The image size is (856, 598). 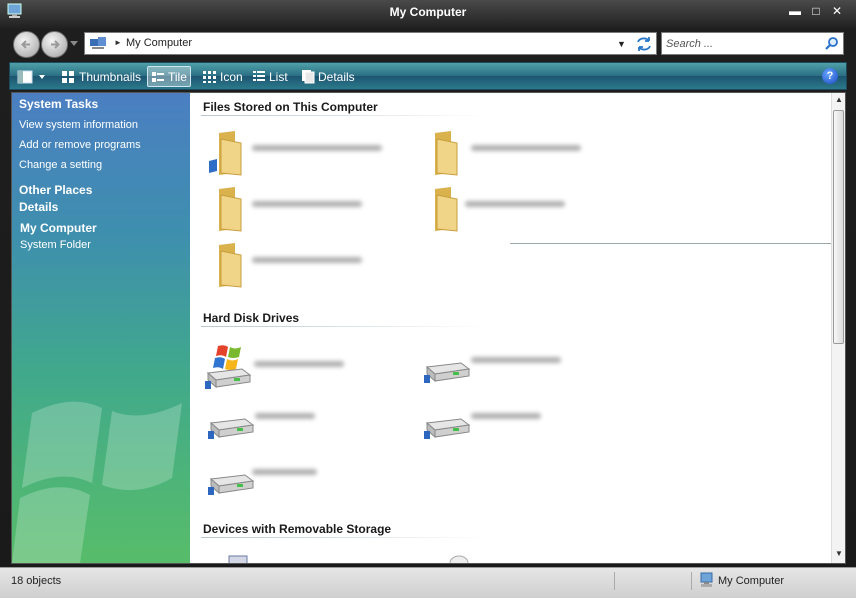 What do you see at coordinates (228, 367) in the screenshot?
I see `windows-drive-icon` at bounding box center [228, 367].